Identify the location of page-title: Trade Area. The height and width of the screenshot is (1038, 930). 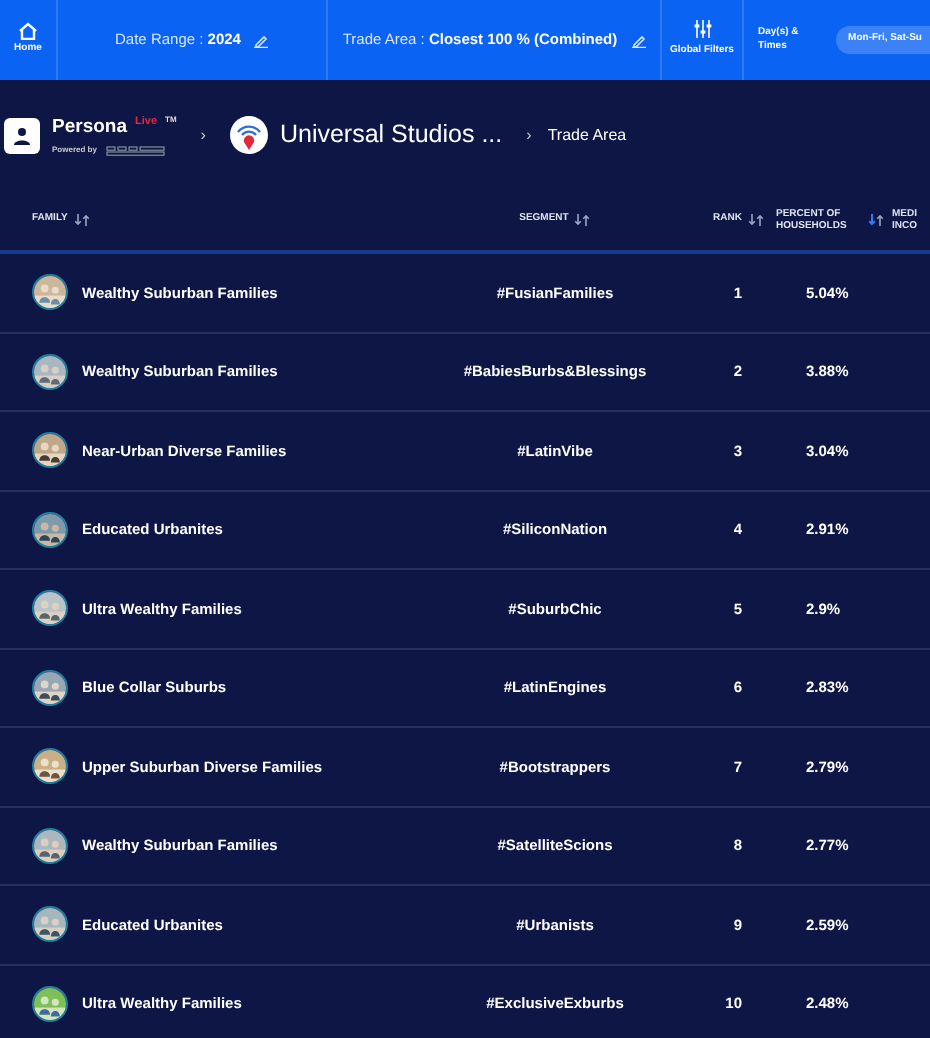
(587, 135).